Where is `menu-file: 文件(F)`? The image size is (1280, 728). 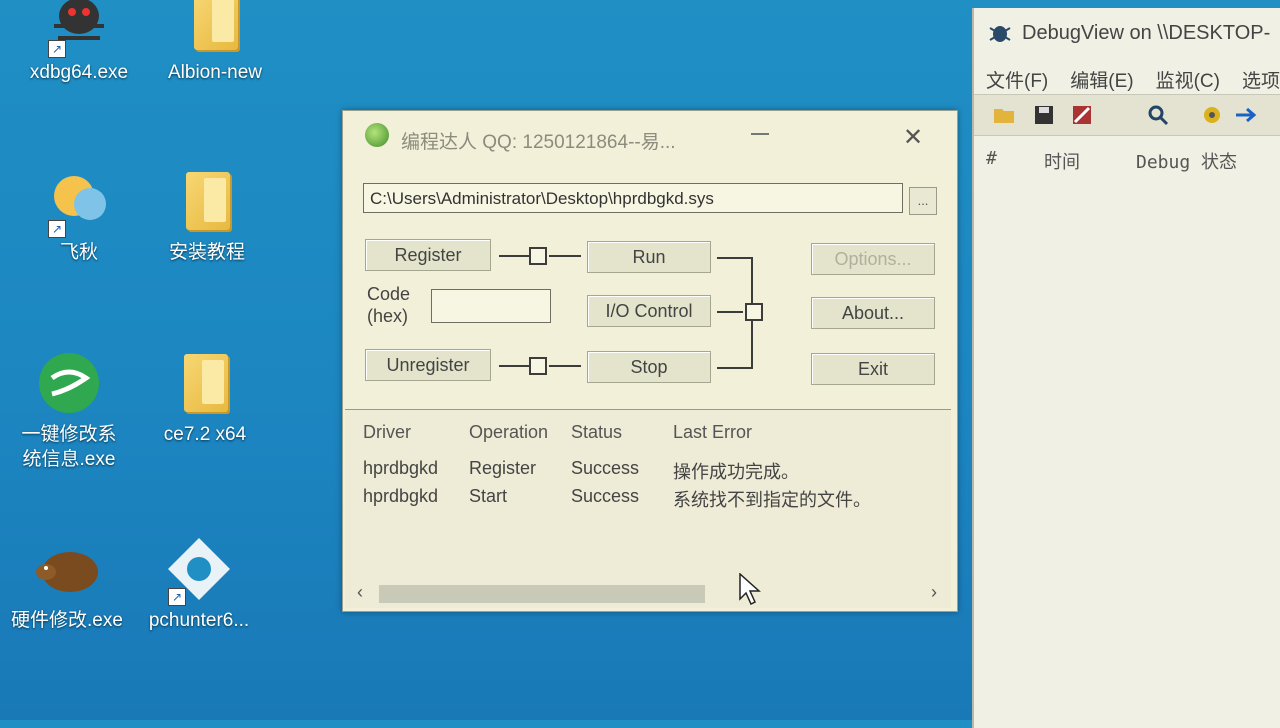
menu-file: 文件(F) is located at coordinates (1017, 81).